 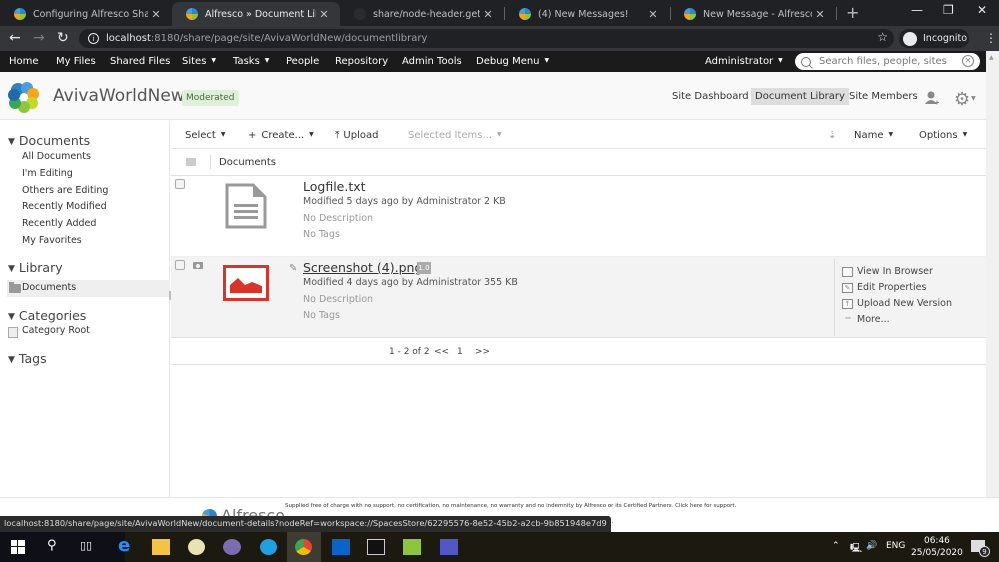 I want to click on skype-icon, so click(x=268, y=547).